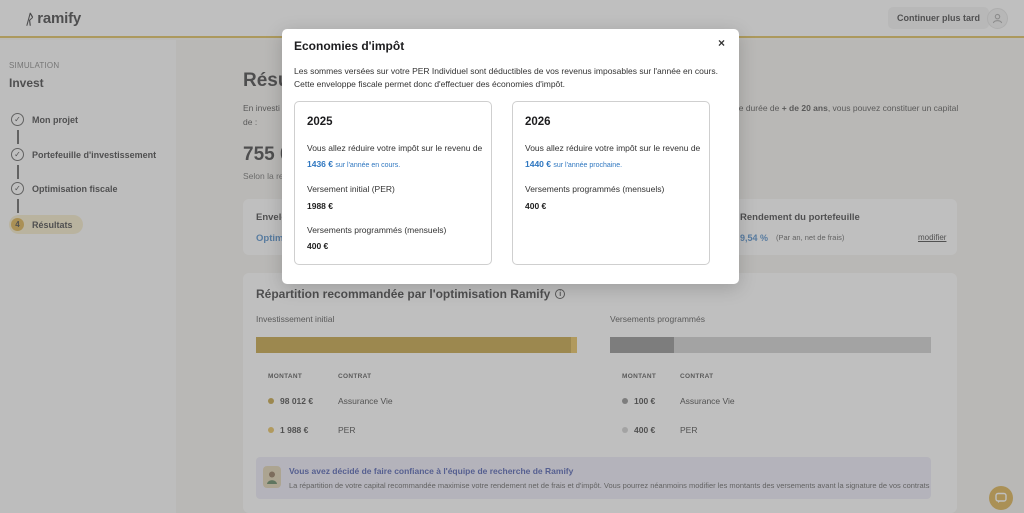 Image resolution: width=1024 pixels, height=513 pixels. What do you see at coordinates (320, 164) in the screenshot?
I see `reduce-amount: 1436 €` at bounding box center [320, 164].